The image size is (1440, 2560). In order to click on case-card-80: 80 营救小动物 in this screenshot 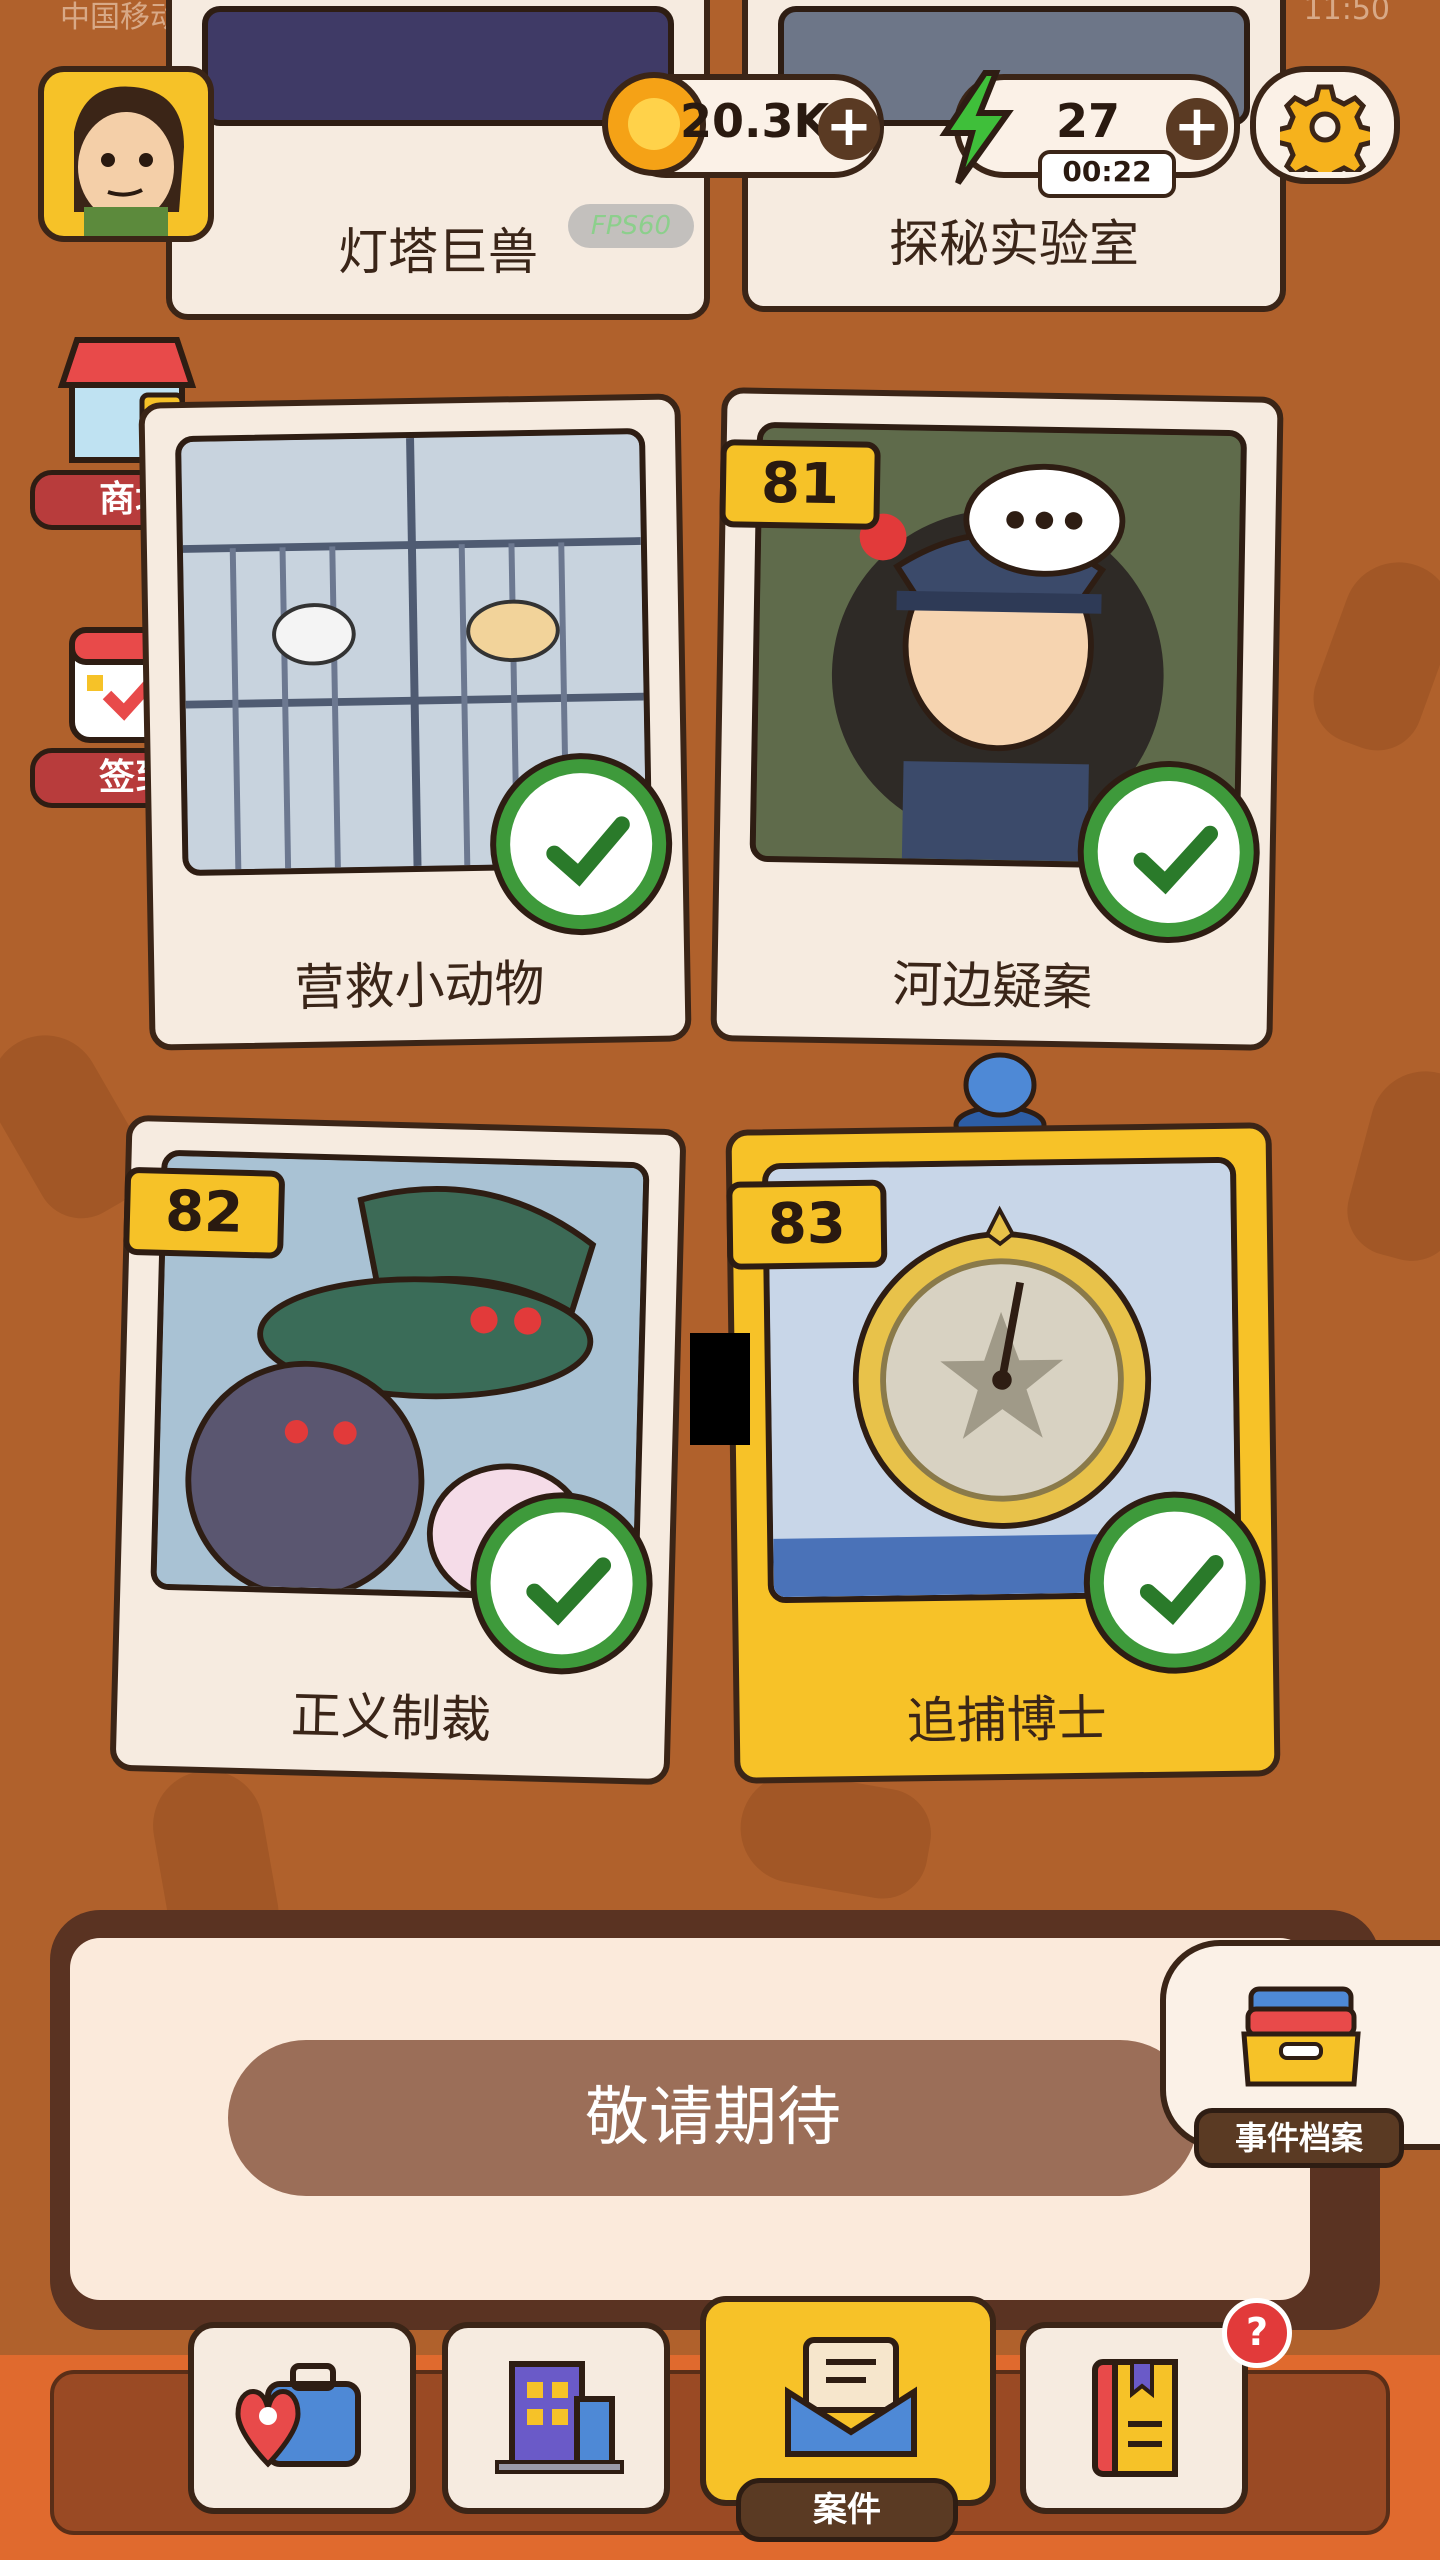, I will do `click(415, 722)`.